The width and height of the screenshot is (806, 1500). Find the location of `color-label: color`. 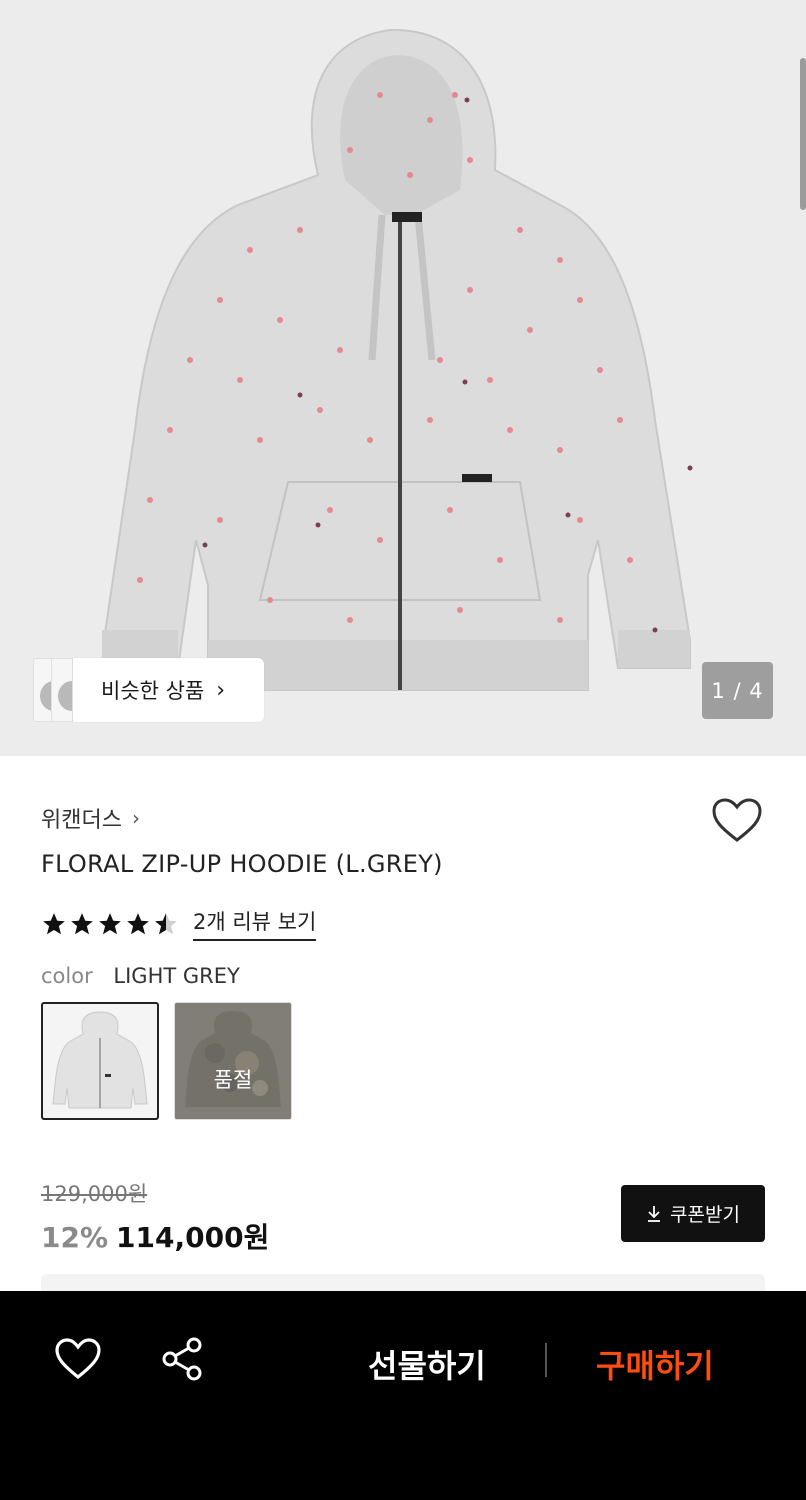

color-label: color is located at coordinates (67, 976).